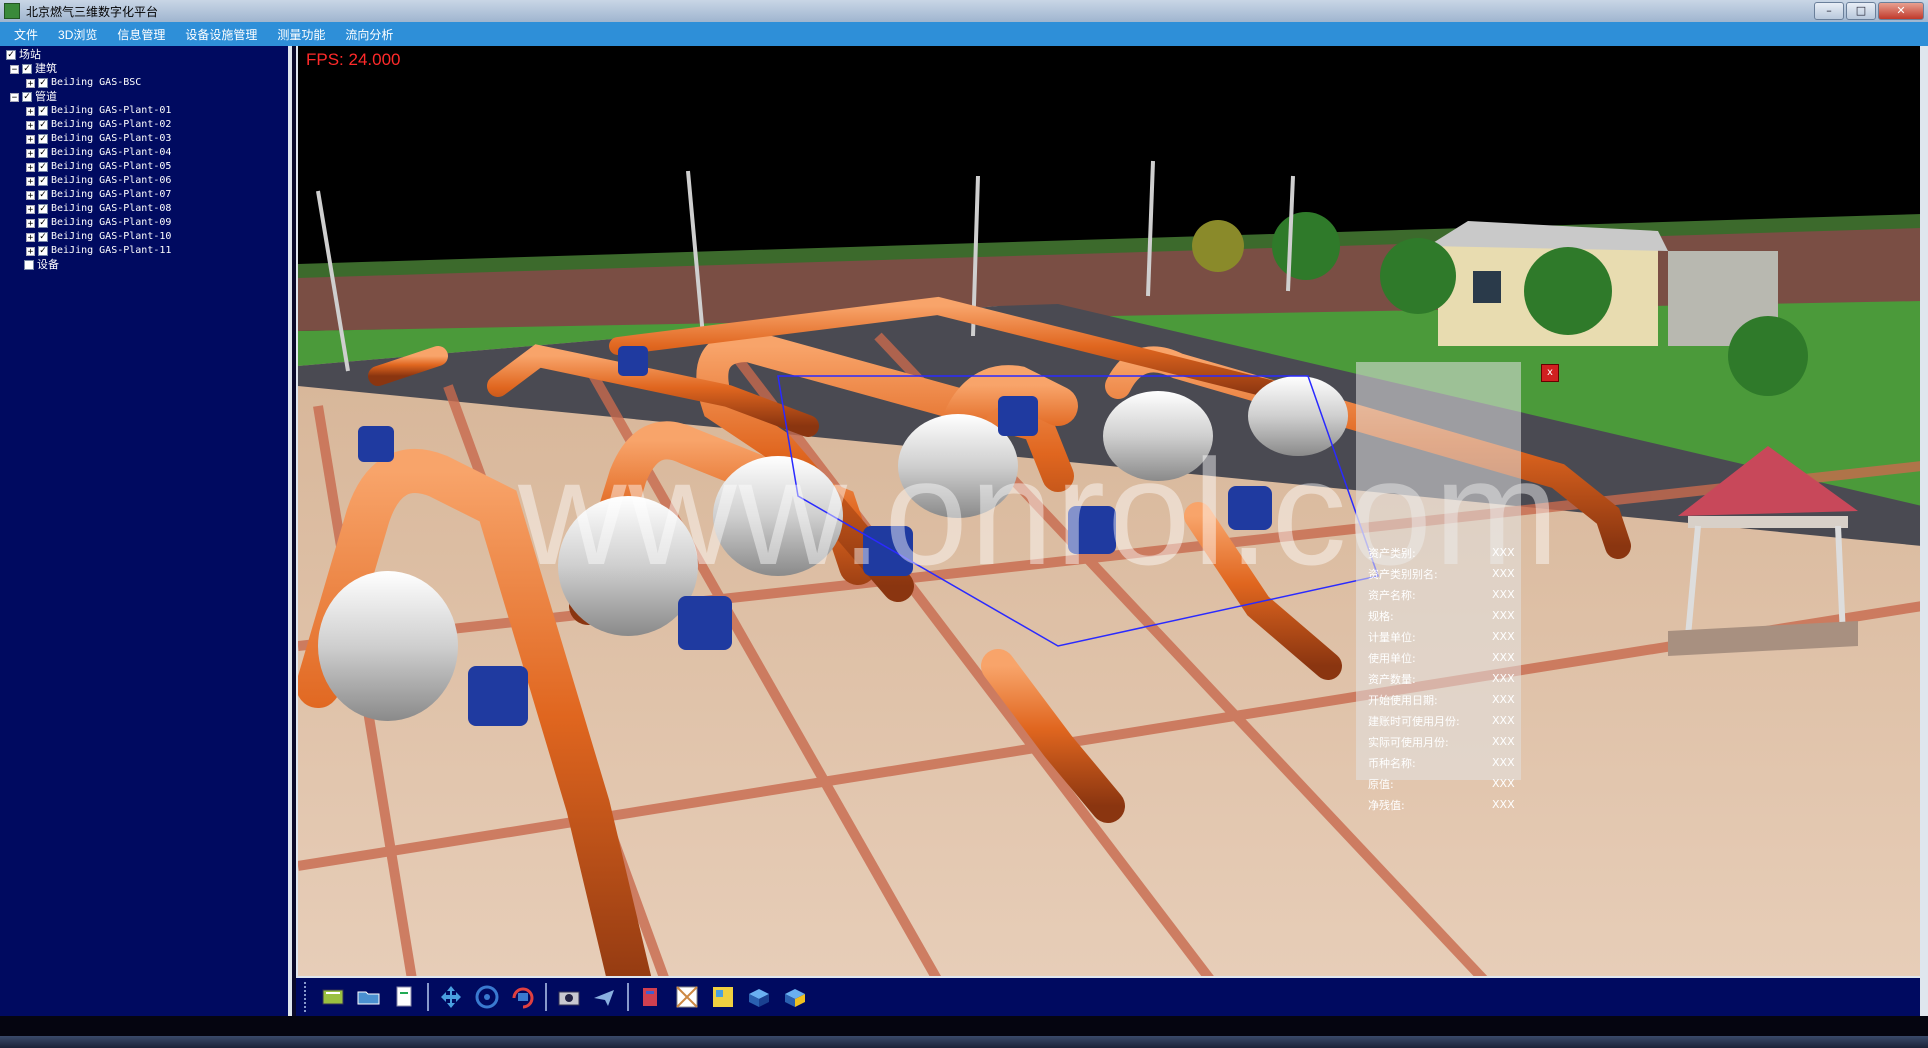  What do you see at coordinates (687, 997) in the screenshot?
I see `measure-icon` at bounding box center [687, 997].